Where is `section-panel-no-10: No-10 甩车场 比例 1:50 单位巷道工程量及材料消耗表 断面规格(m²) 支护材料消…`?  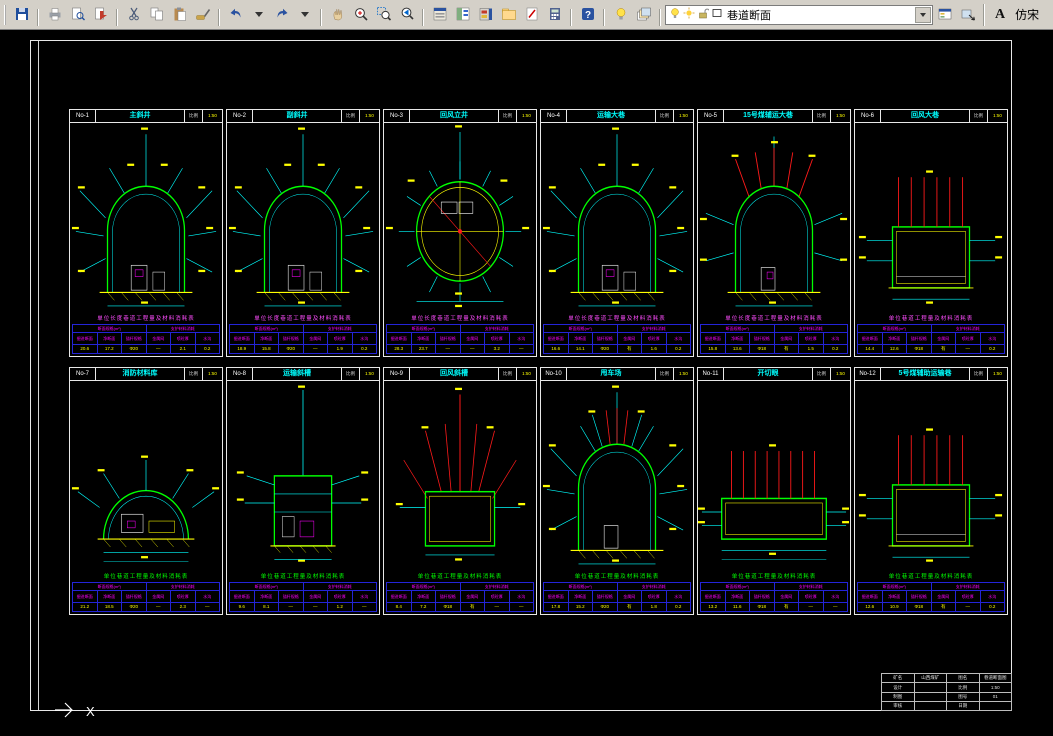
section-panel-no-10: No-10 甩车场 比例 1:50 单位巷道工程量及材料消耗表 断面规格(m²) 支护材料消… is located at coordinates (617, 491).